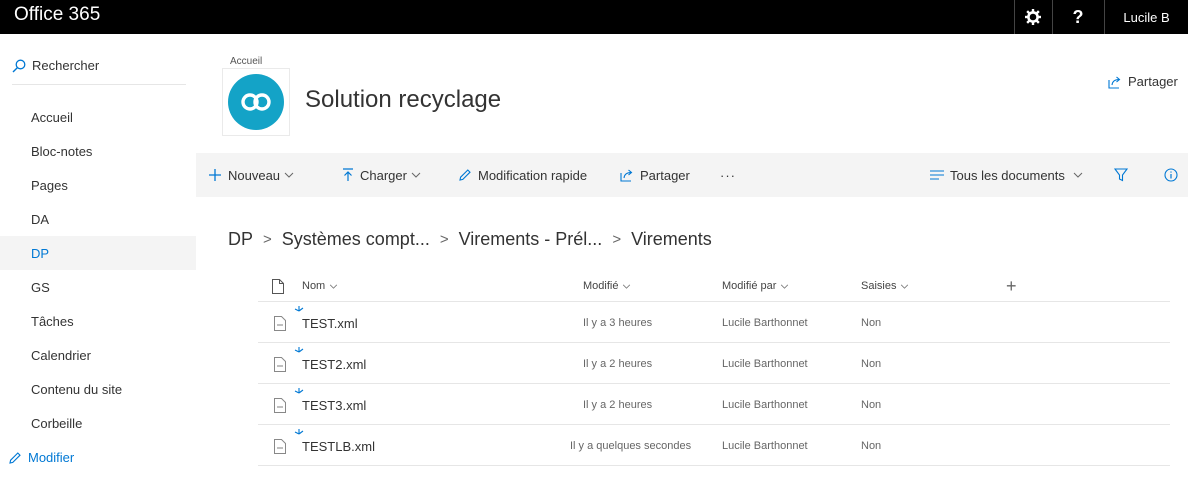 This screenshot has height=486, width=1188. I want to click on nav-item-label: DP, so click(40, 253).